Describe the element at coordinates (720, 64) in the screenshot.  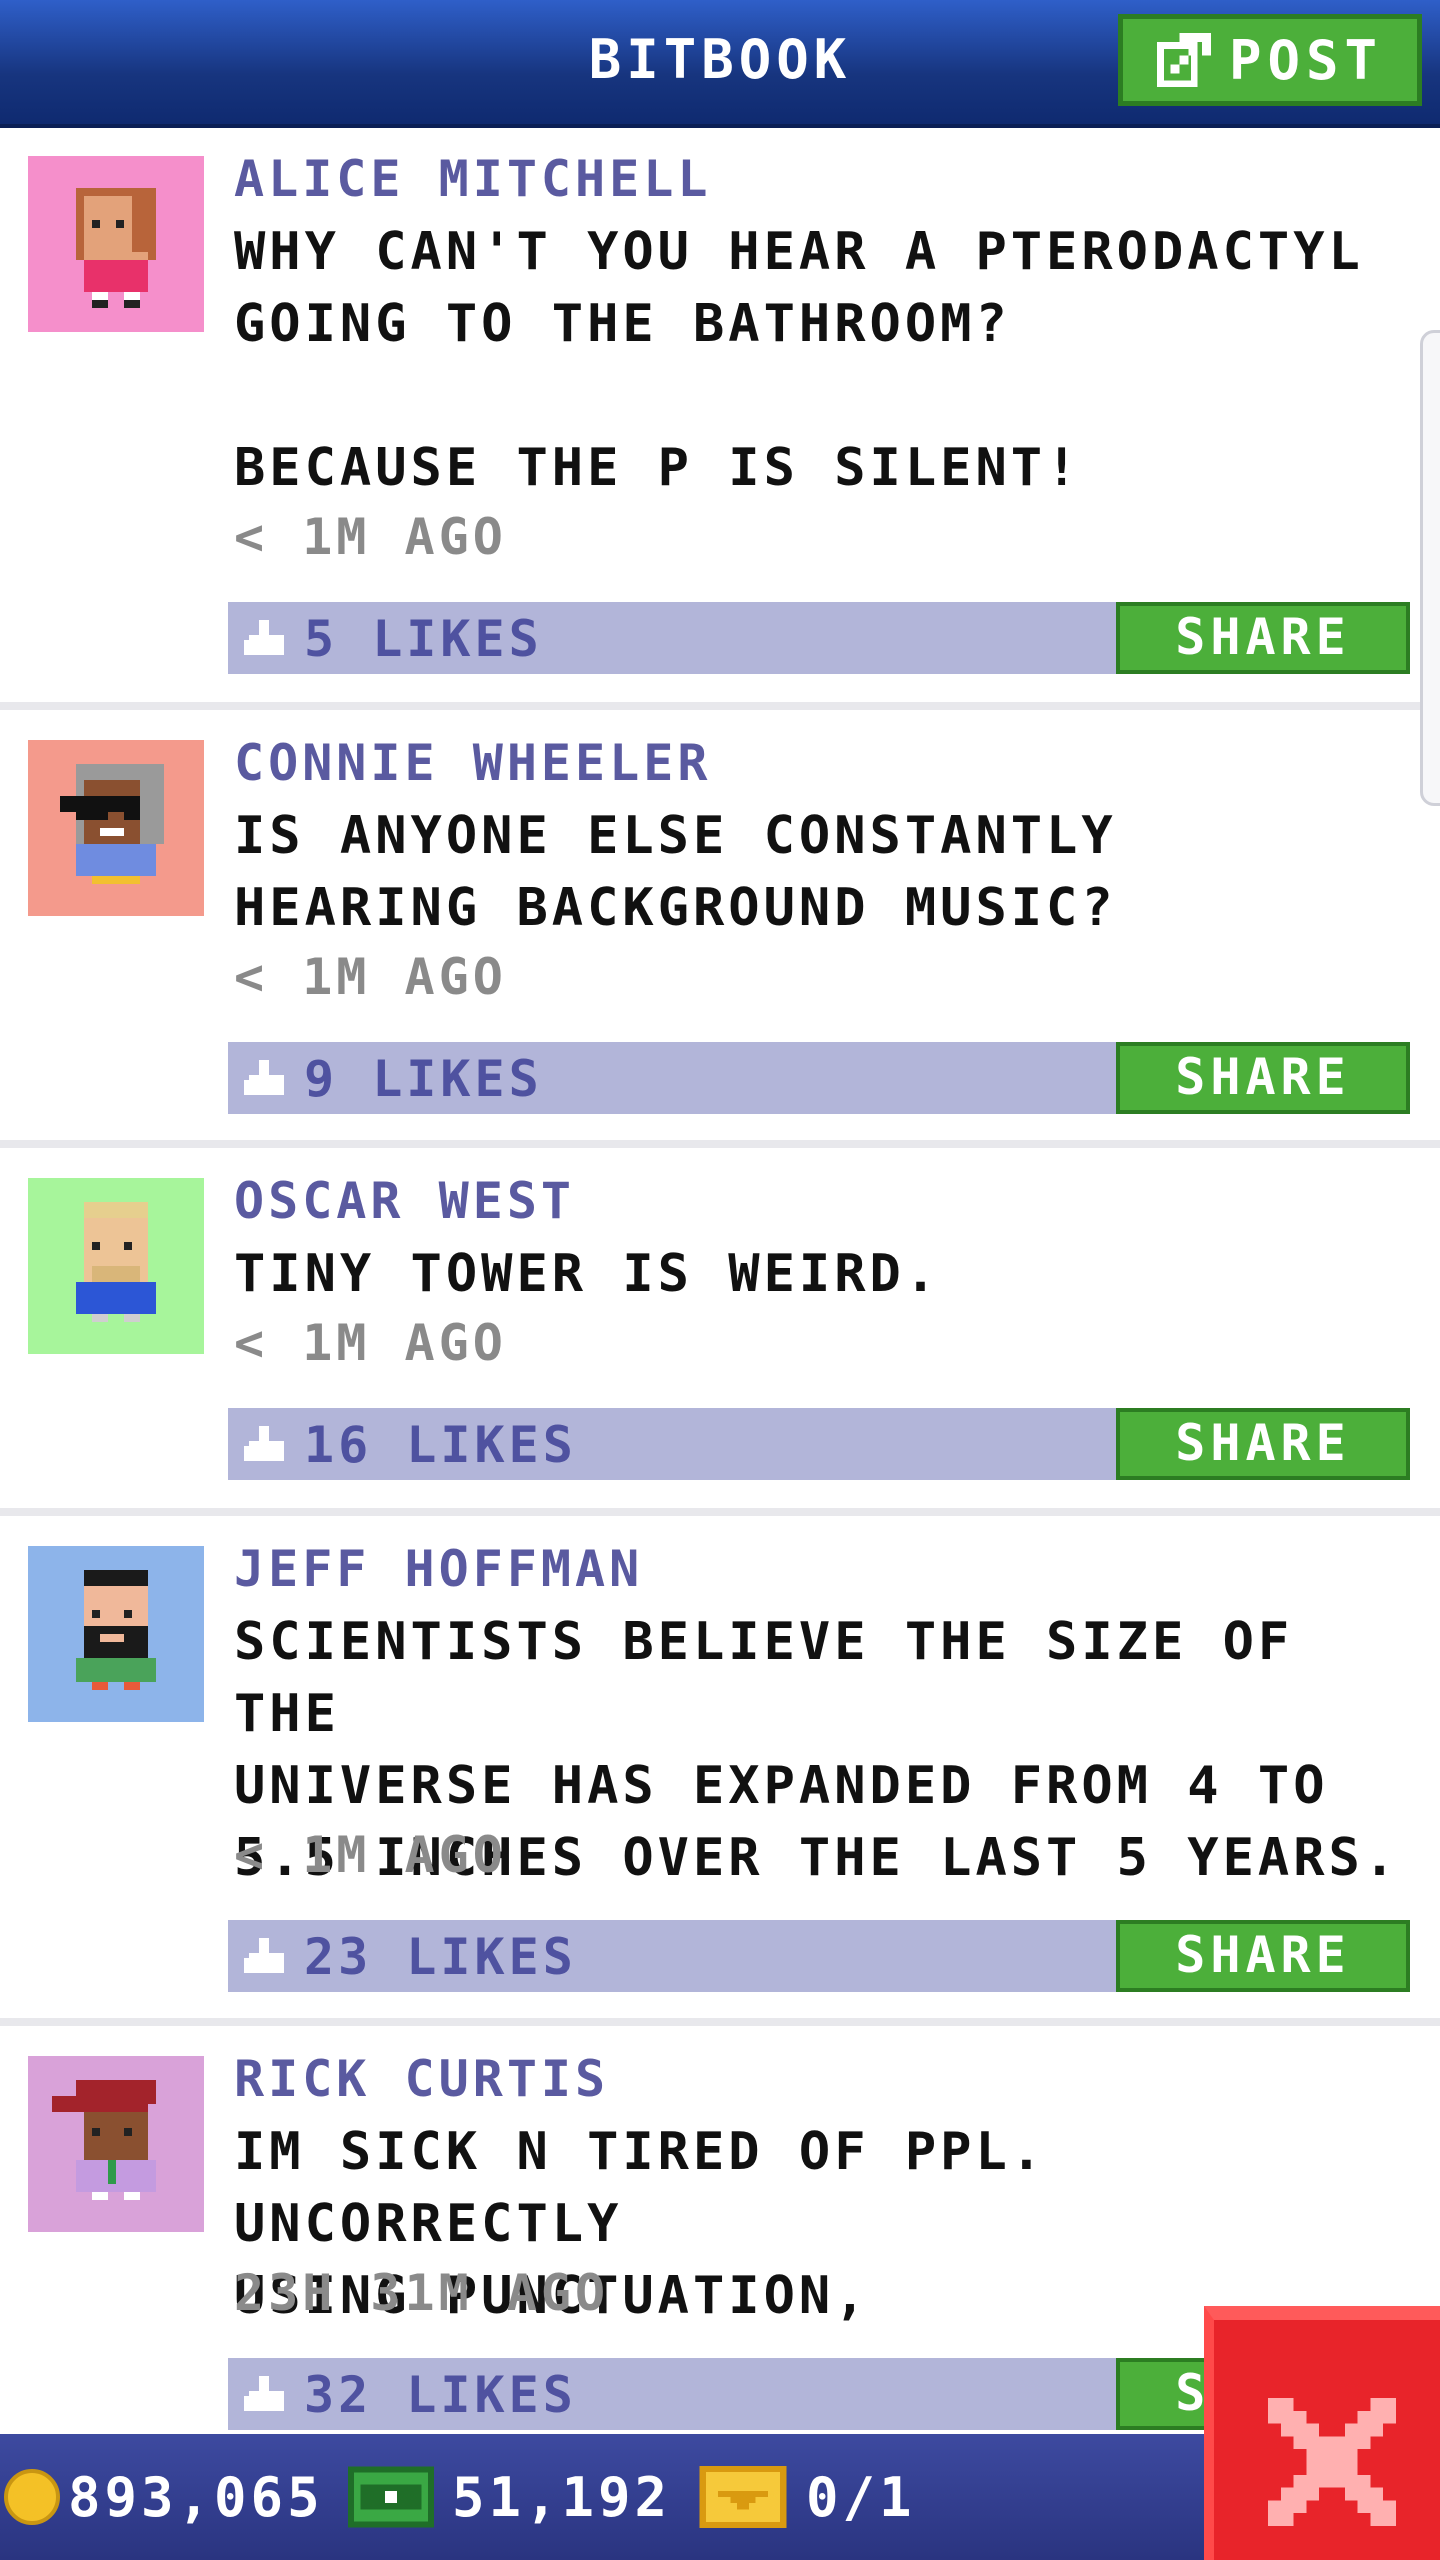
I see `app-header: BITBOOK POST` at that location.